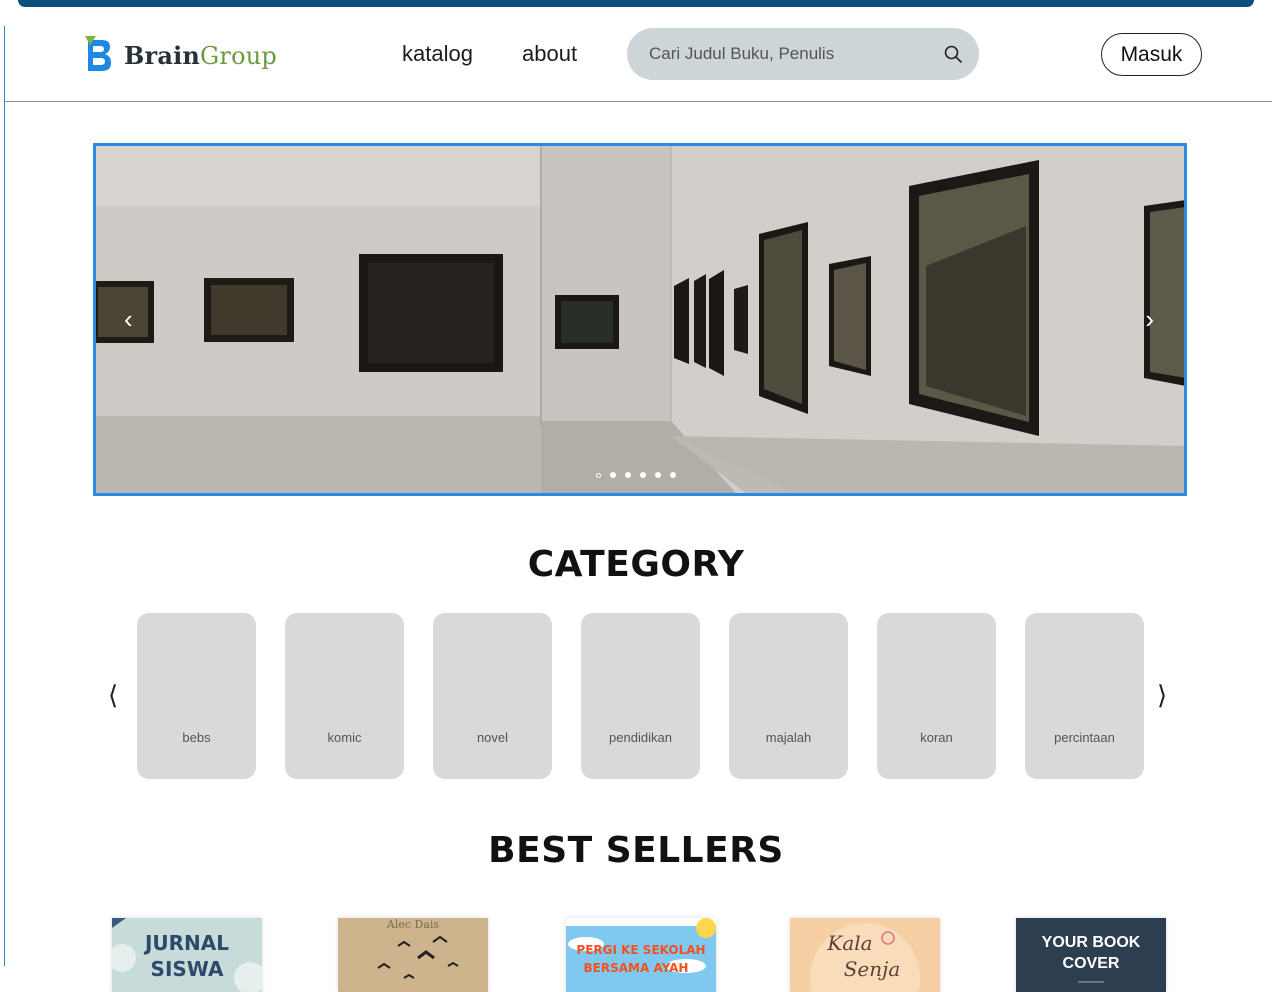  What do you see at coordinates (413, 924) in the screenshot?
I see `book-cover-text: Alec Dais` at bounding box center [413, 924].